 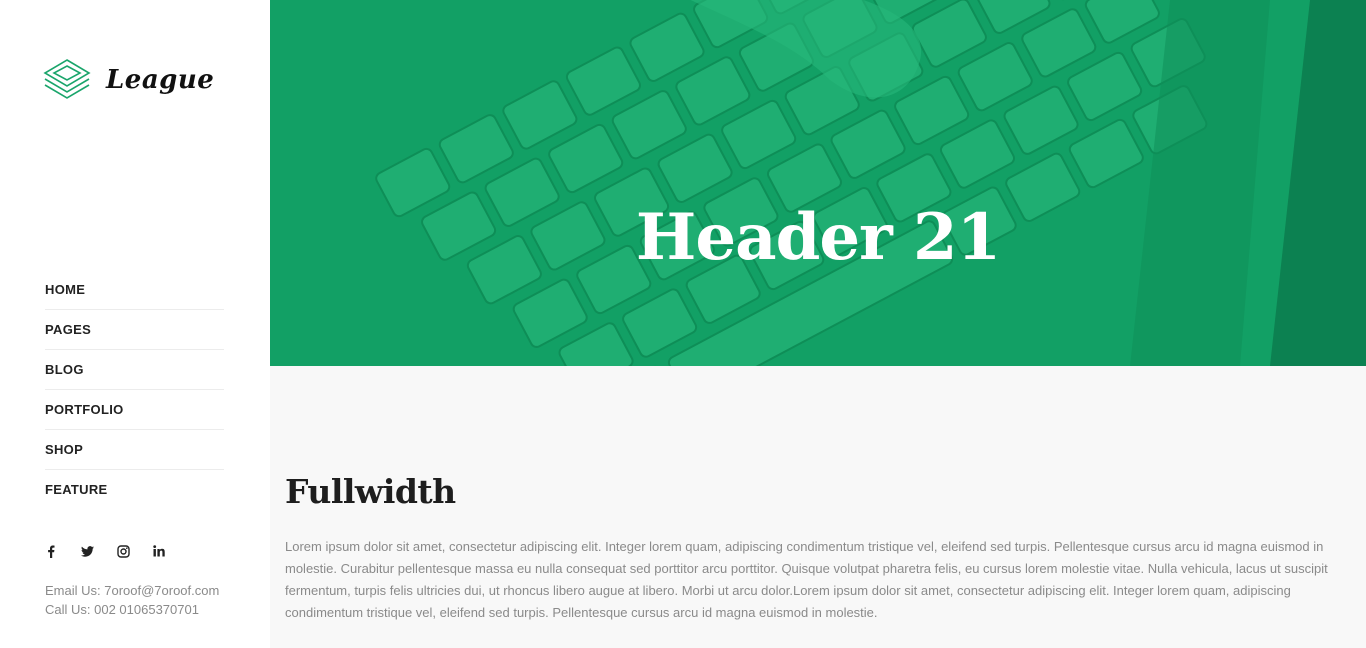 I want to click on brand-name: League, so click(x=160, y=80).